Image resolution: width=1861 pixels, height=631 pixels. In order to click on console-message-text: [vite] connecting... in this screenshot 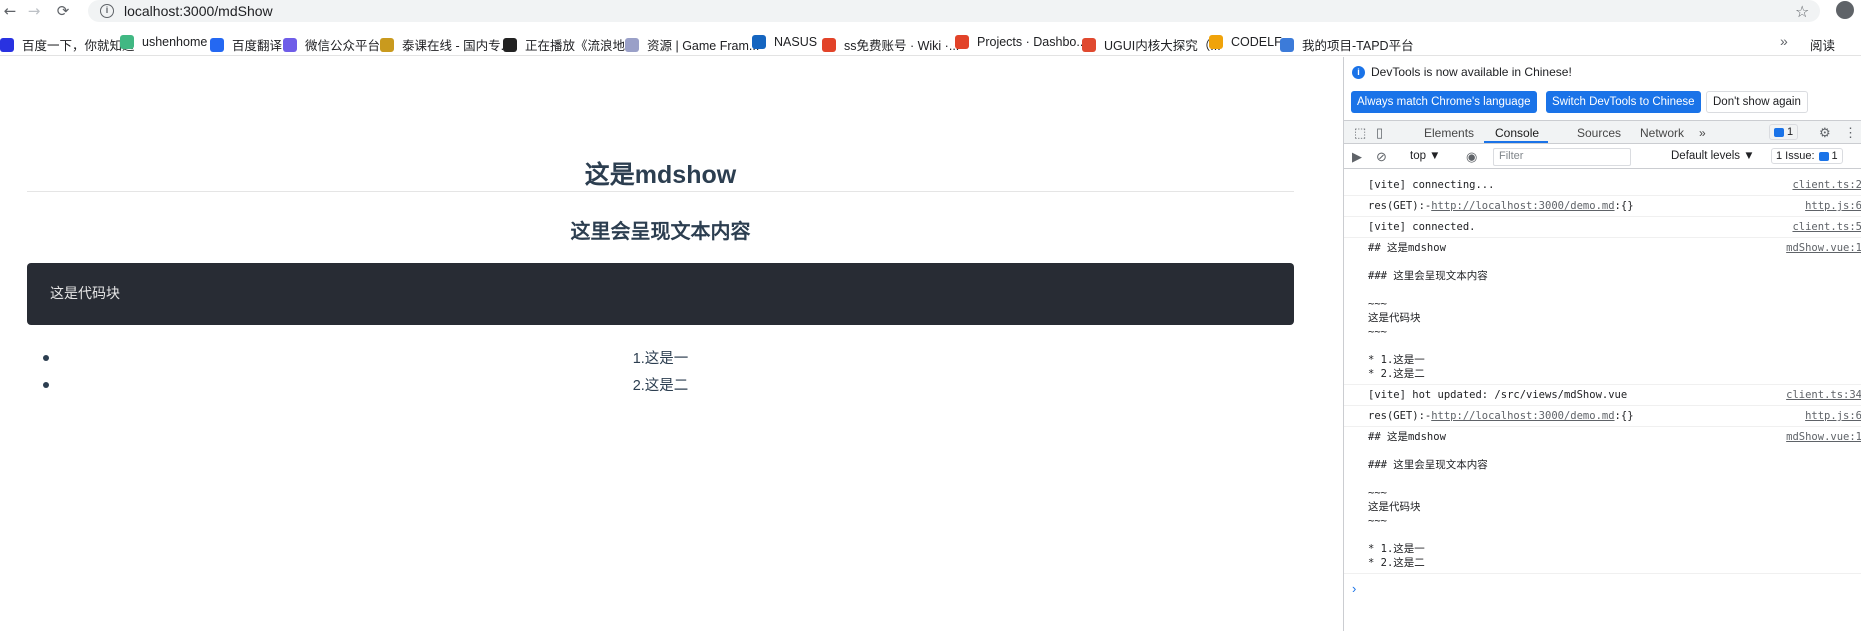, I will do `click(1431, 185)`.